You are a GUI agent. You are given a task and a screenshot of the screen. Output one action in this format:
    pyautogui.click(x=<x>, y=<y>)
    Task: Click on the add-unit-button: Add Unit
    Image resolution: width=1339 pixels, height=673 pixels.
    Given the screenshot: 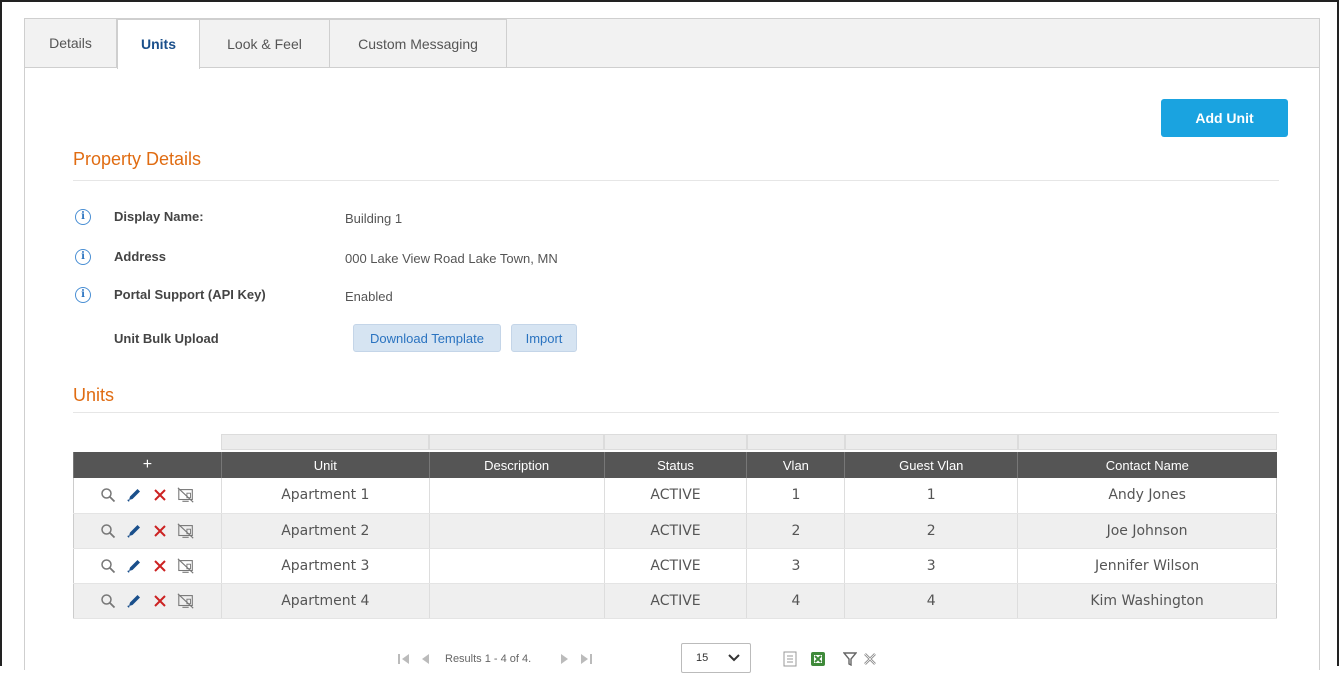 What is the action you would take?
    pyautogui.click(x=1224, y=118)
    